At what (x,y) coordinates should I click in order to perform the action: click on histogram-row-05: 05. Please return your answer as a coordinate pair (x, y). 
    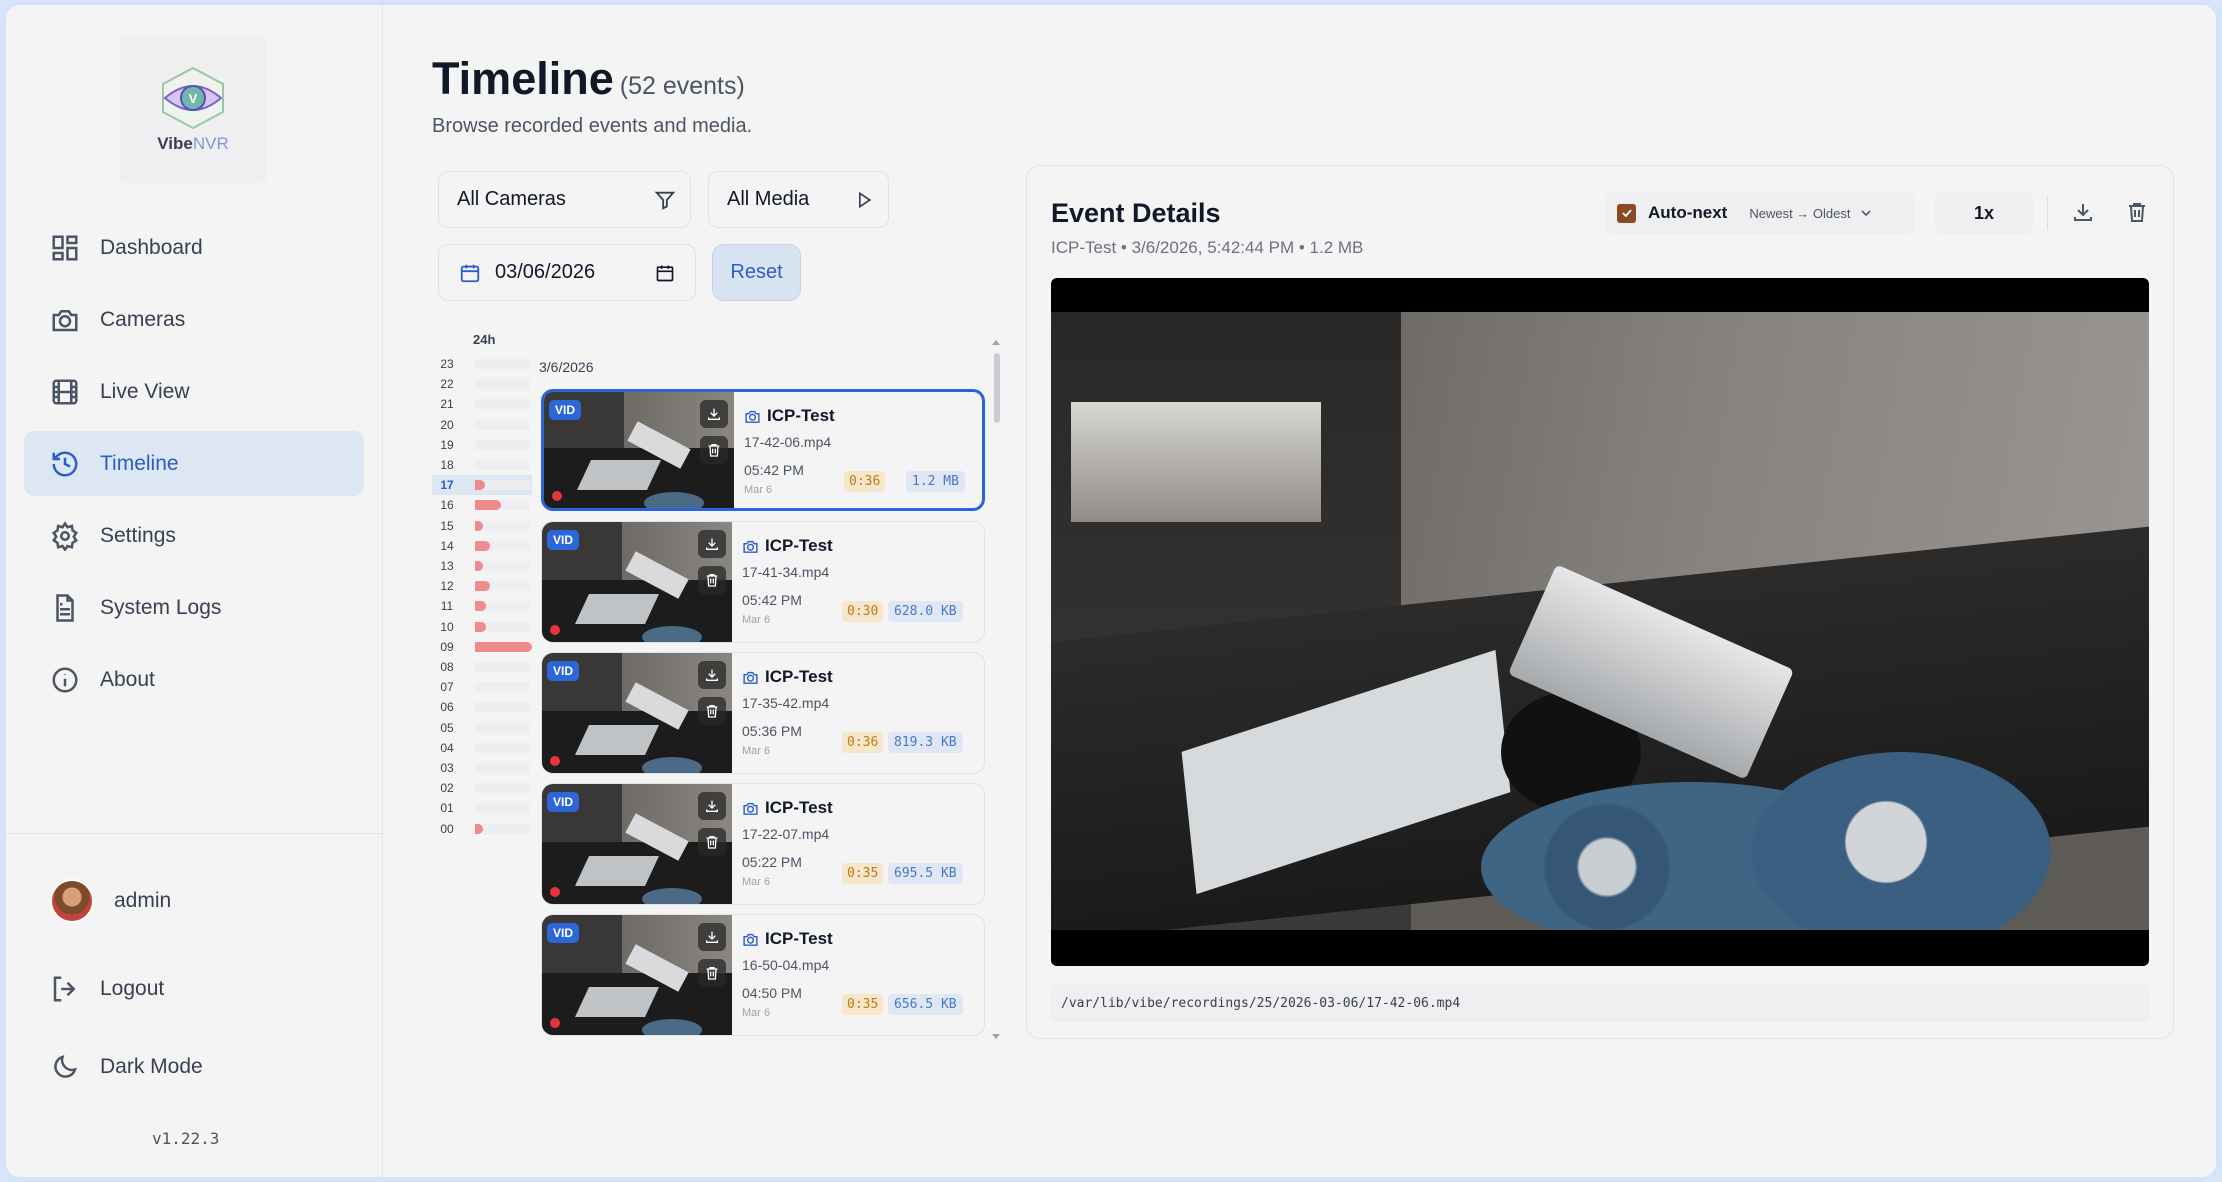
    Looking at the image, I should click on (482, 728).